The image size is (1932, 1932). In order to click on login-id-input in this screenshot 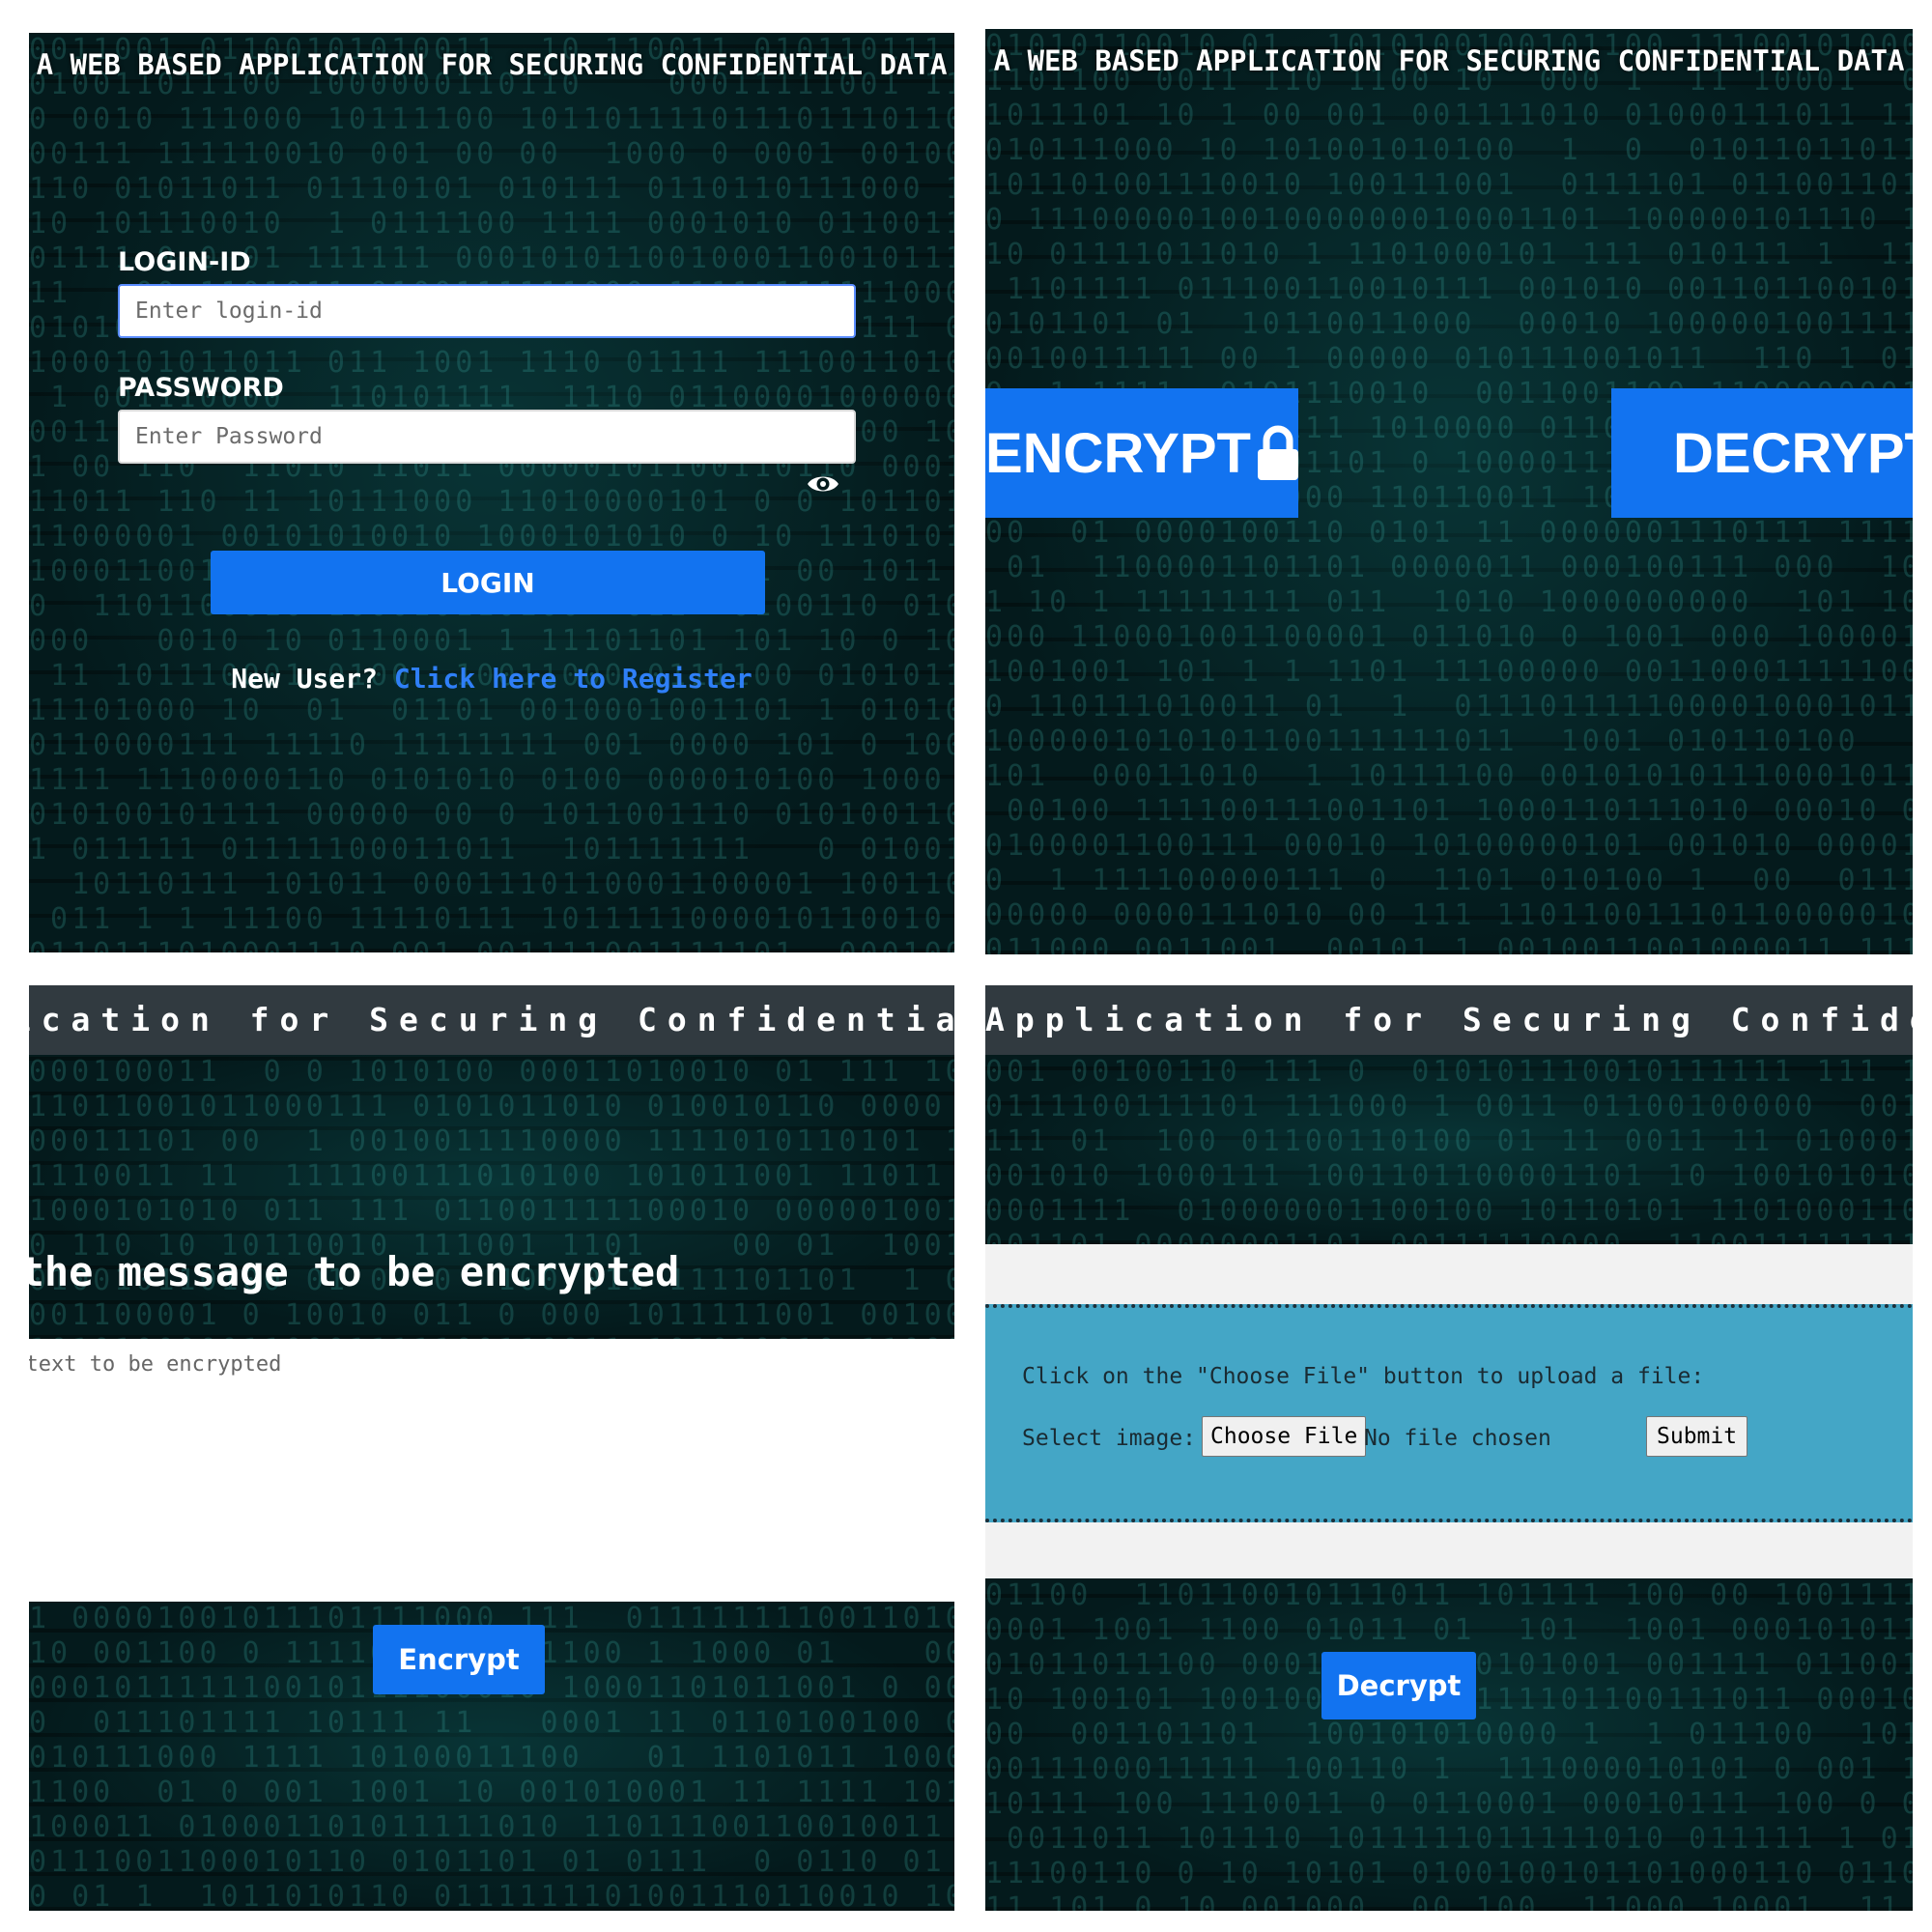, I will do `click(487, 311)`.